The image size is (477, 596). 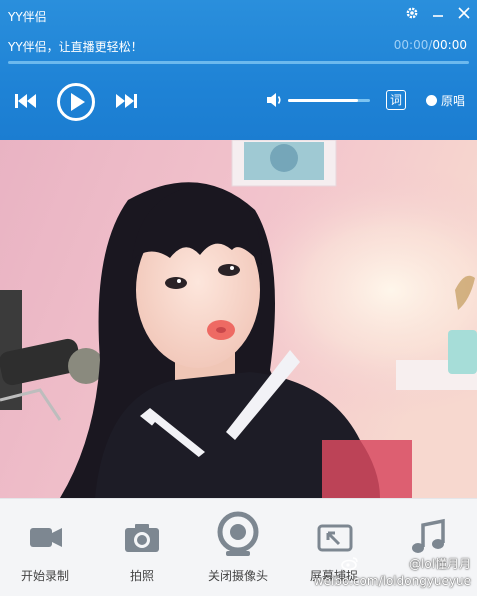 What do you see at coordinates (396, 100) in the screenshot?
I see `lyrics-button: 词` at bounding box center [396, 100].